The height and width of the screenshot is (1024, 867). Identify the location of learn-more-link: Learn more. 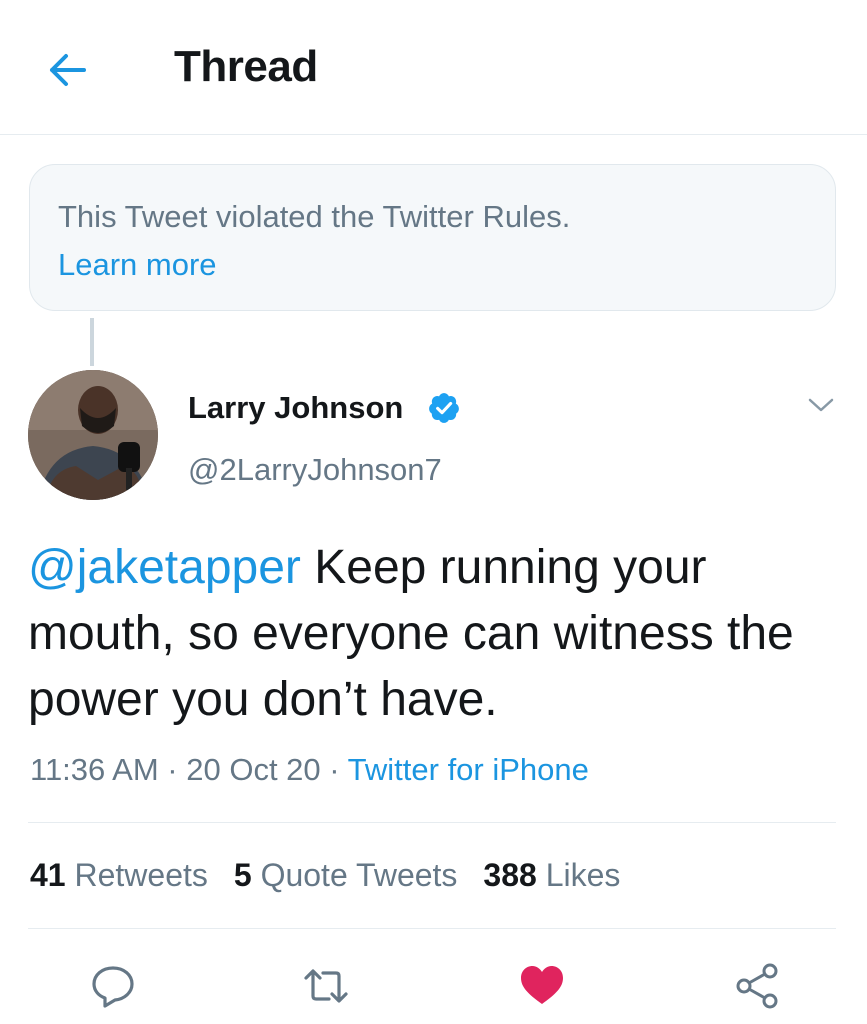
(137, 265).